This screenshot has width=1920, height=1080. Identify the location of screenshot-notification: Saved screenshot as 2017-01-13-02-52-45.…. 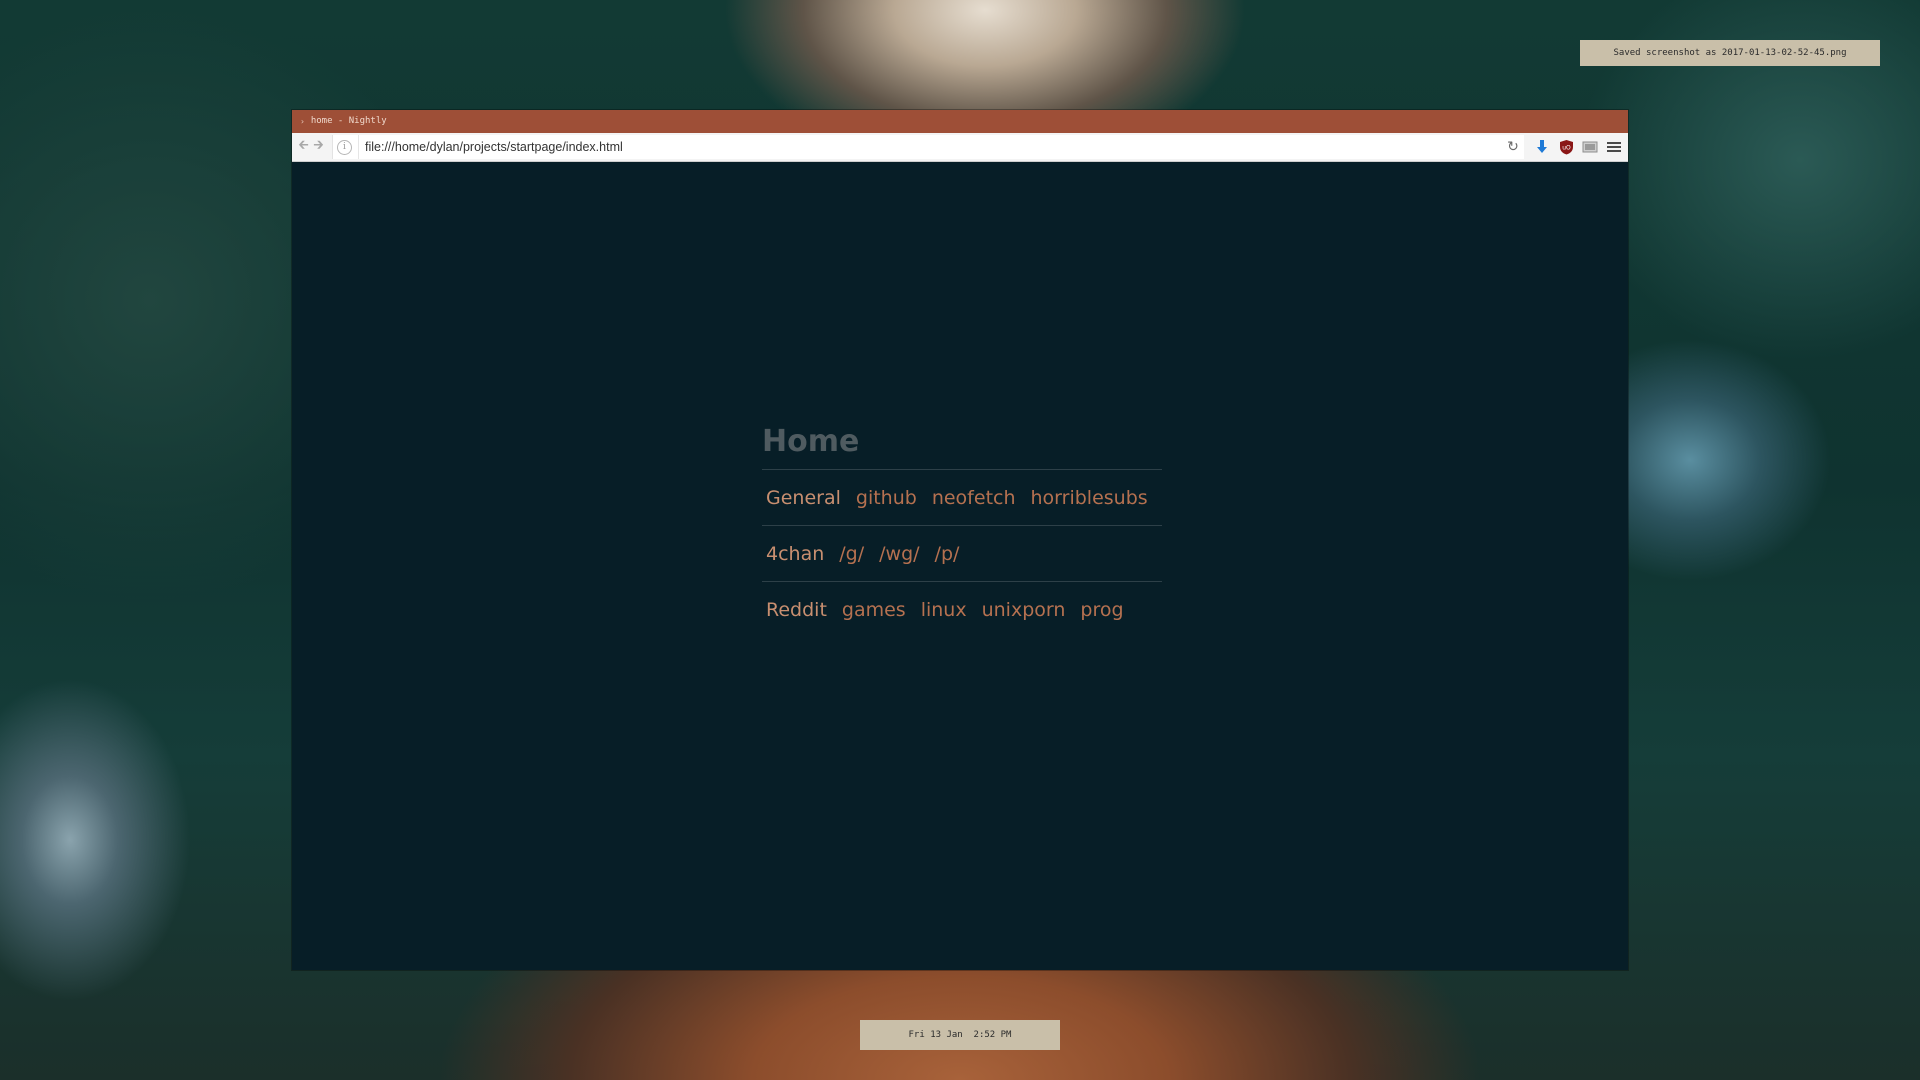
(1730, 53).